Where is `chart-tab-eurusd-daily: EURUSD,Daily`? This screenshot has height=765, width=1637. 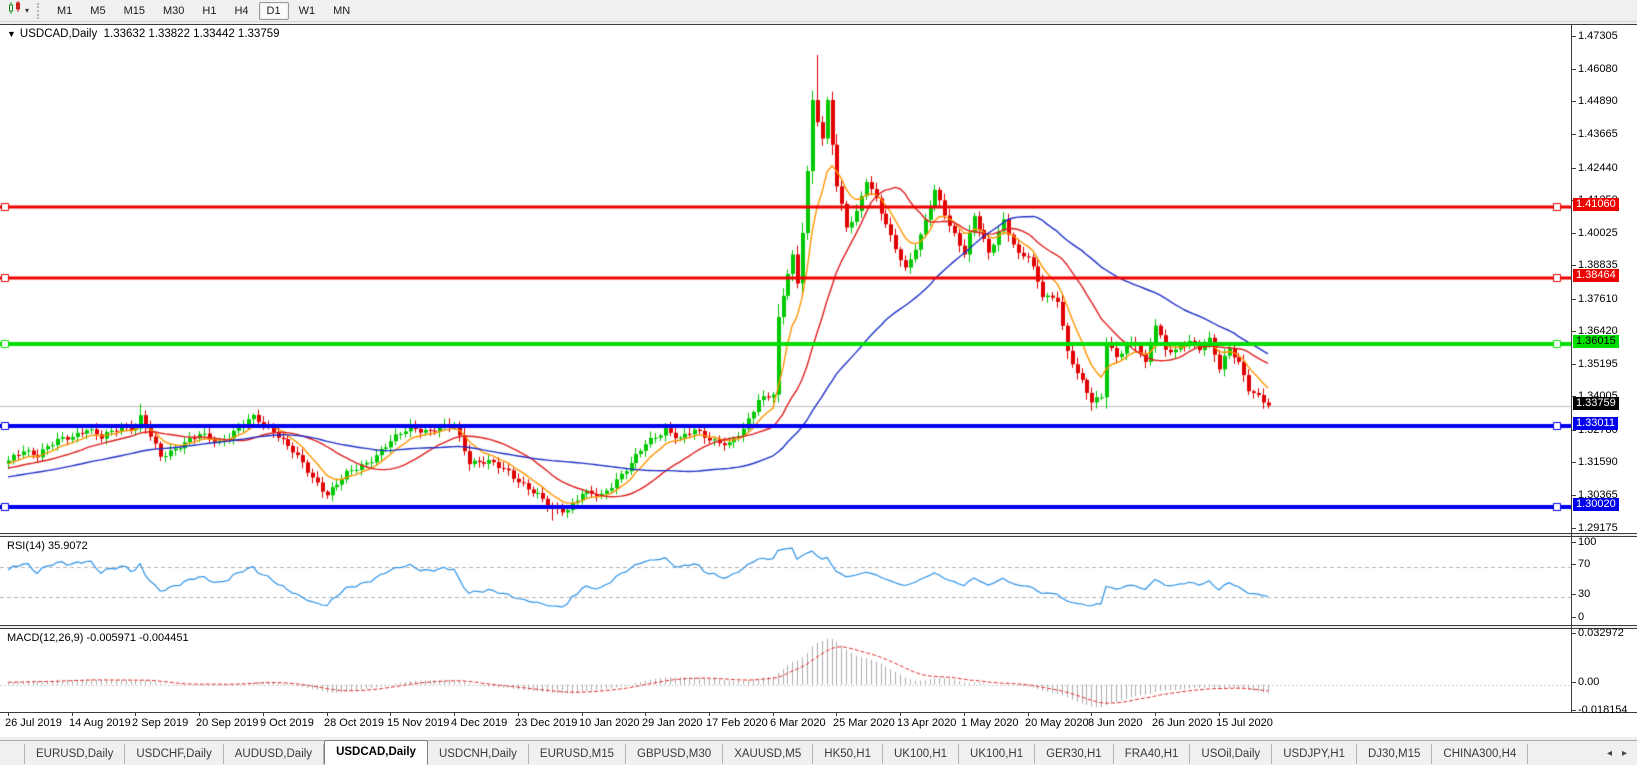 chart-tab-eurusd-daily: EURUSD,Daily is located at coordinates (75, 754).